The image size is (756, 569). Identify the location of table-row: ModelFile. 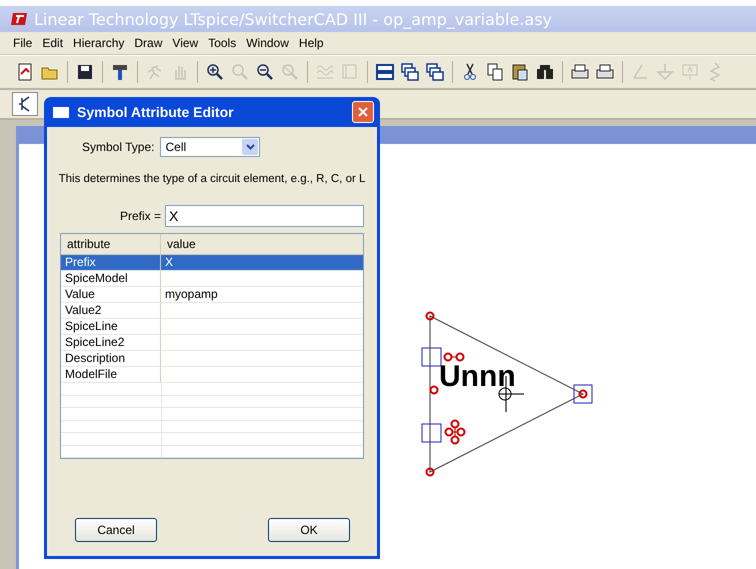
(212, 375).